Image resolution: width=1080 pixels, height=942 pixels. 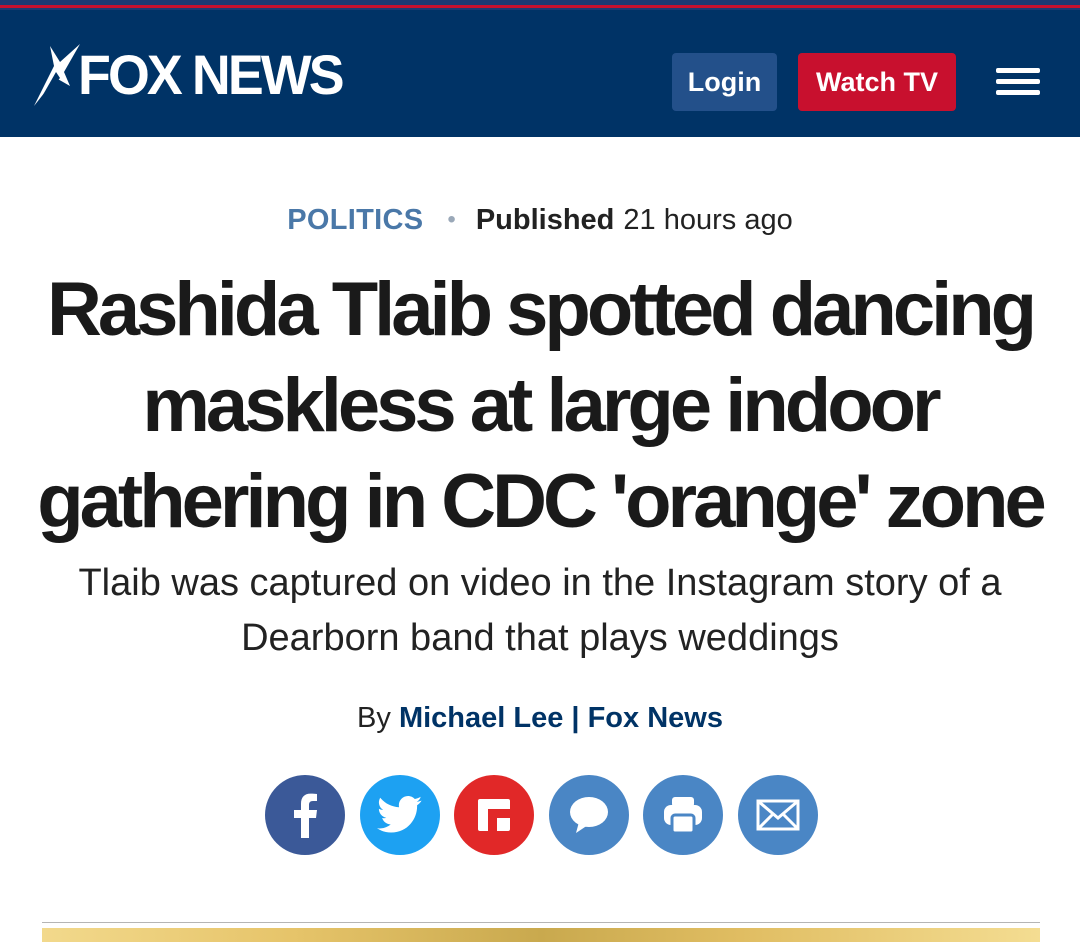 What do you see at coordinates (374, 718) in the screenshot?
I see `byline-prefix: By` at bounding box center [374, 718].